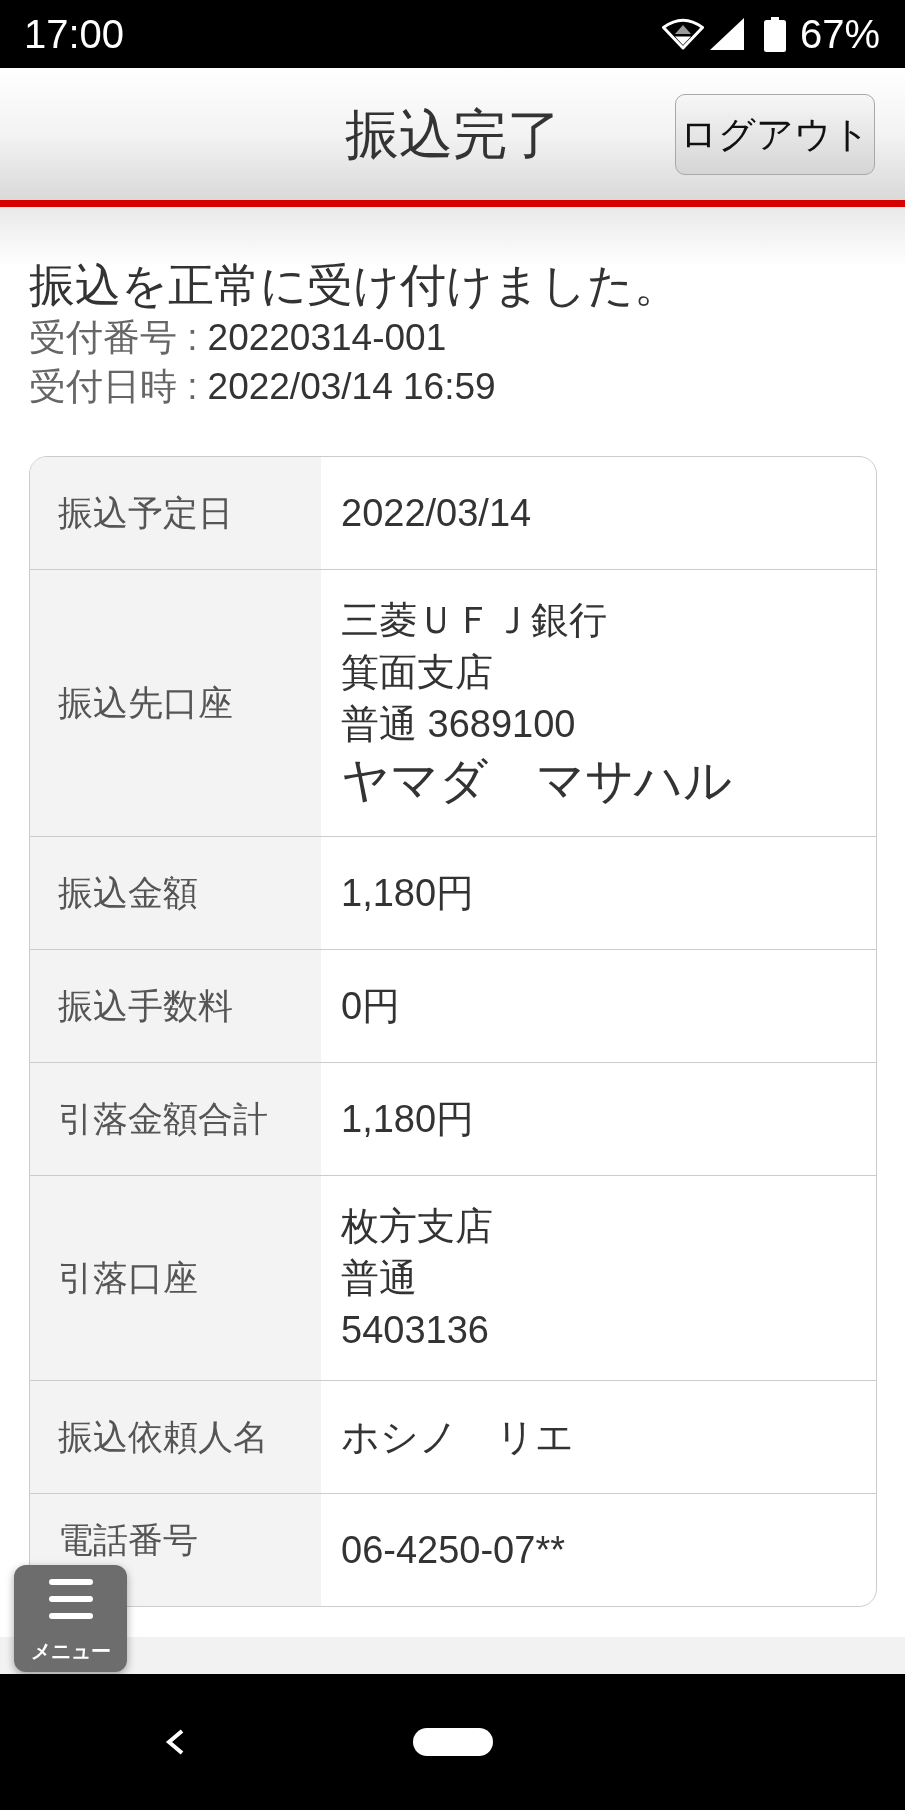  I want to click on field-value: 2022/03/14, so click(436, 513).